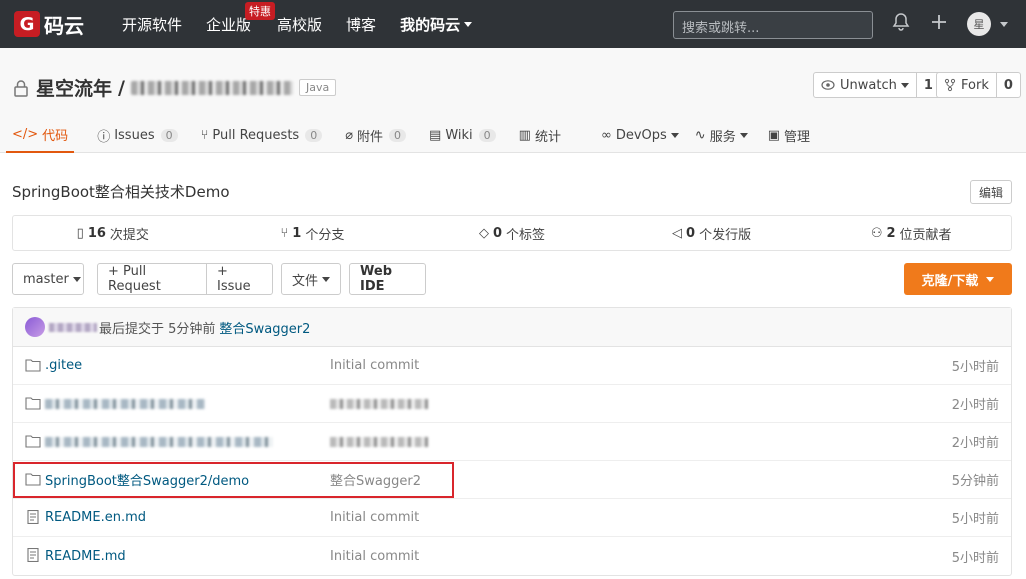 Image resolution: width=1026 pixels, height=579 pixels. What do you see at coordinates (512, 556) in the screenshot?
I see `table-row: README.md Initial commit 5小时前` at bounding box center [512, 556].